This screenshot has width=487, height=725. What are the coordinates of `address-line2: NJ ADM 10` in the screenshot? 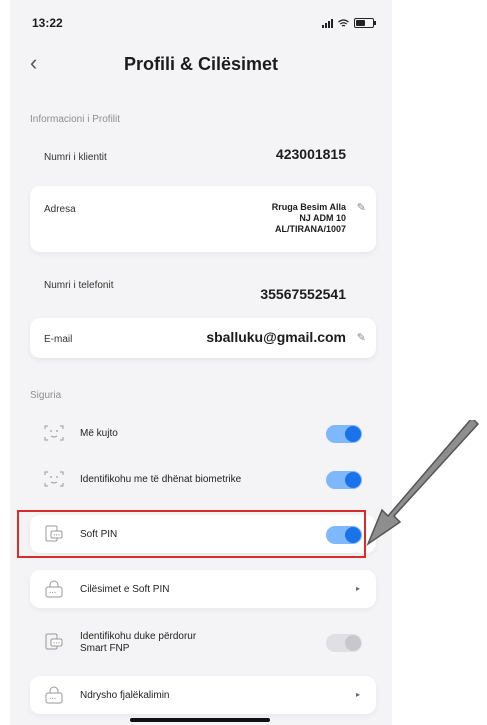 It's located at (322, 218).